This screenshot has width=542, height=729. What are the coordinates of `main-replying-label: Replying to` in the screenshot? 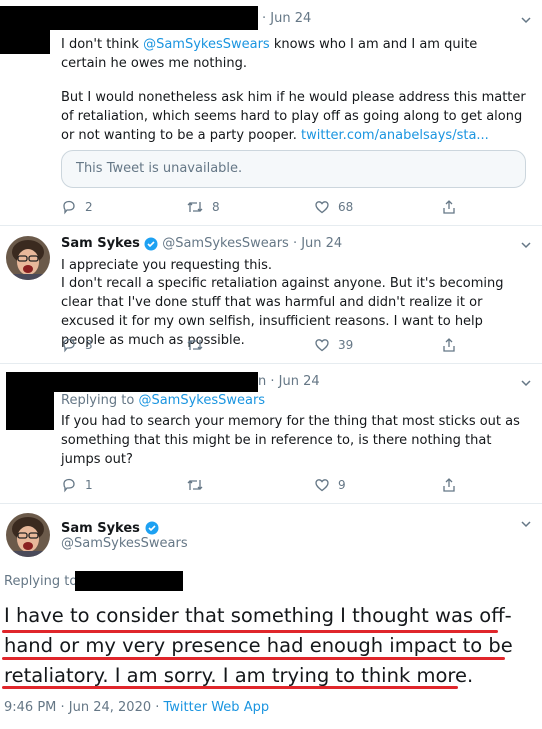 It's located at (41, 581).